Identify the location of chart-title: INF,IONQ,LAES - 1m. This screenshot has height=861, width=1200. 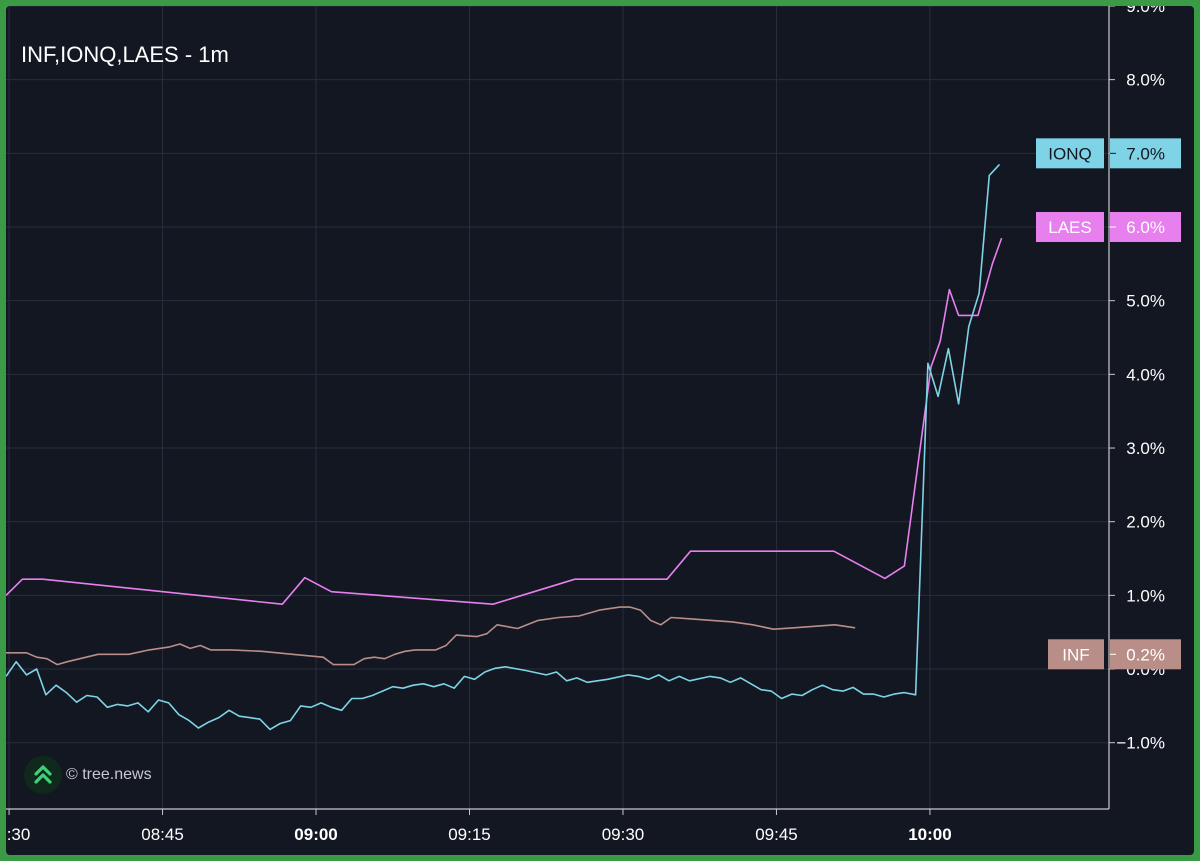
(125, 54).